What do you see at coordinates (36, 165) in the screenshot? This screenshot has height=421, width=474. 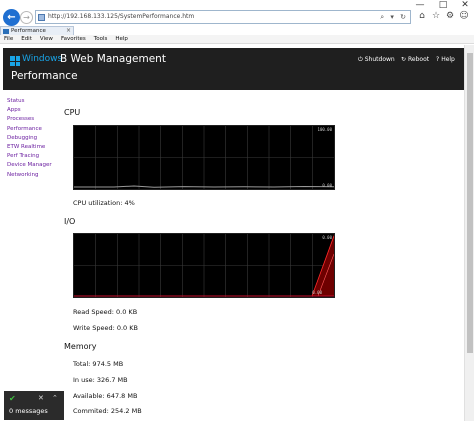 I see `sidebar-item-device-manager: Device Manager` at bounding box center [36, 165].